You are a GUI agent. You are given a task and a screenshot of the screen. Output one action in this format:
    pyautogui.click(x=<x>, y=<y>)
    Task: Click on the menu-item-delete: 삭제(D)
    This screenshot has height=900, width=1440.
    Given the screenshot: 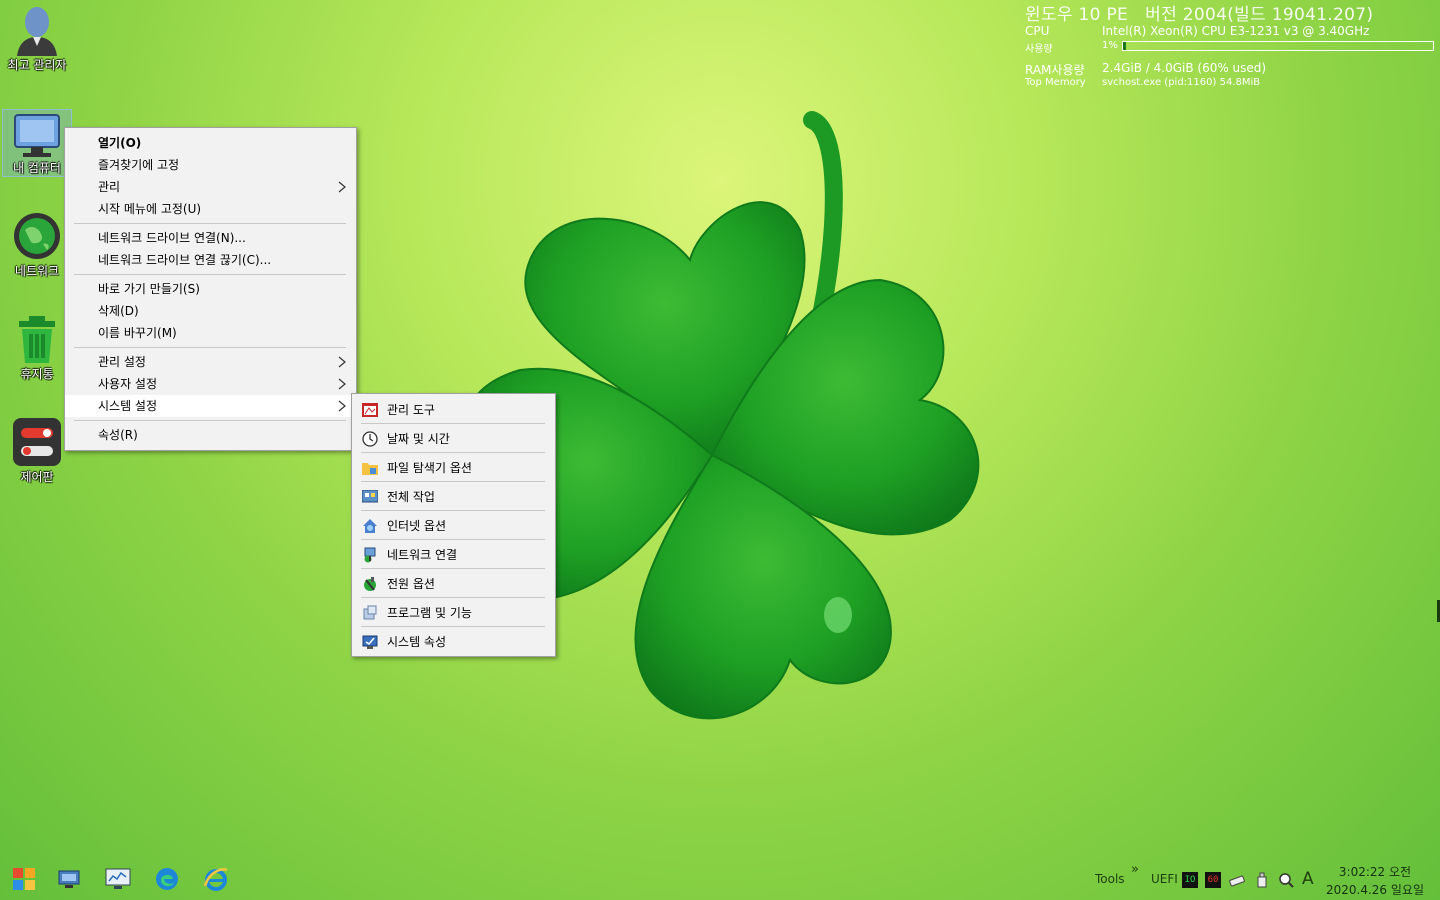 What is the action you would take?
    pyautogui.click(x=210, y=311)
    